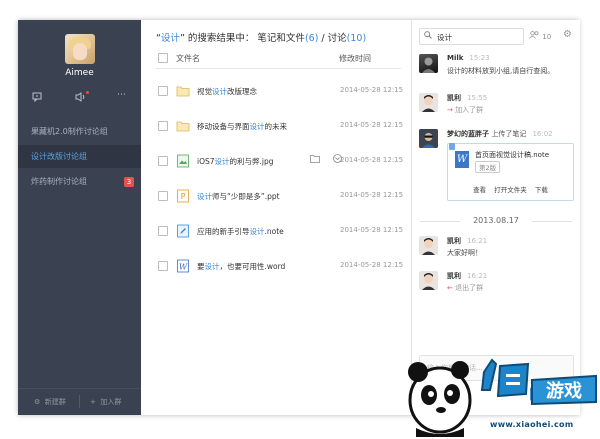  What do you see at coordinates (347, 38) in the screenshot?
I see `discuss-tab: 讨论(10)` at bounding box center [347, 38].